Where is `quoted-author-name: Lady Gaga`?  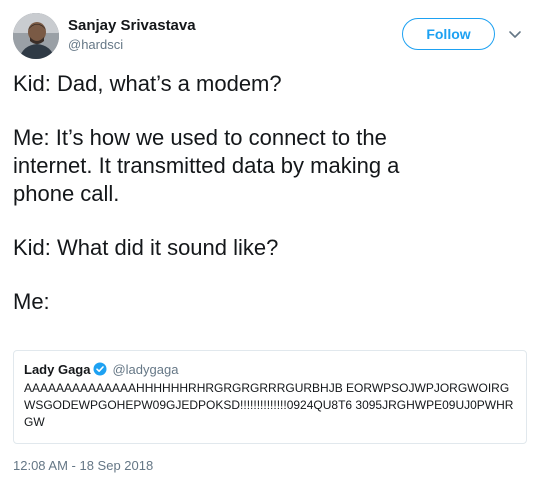
quoted-author-name: Lady Gaga is located at coordinates (57, 369).